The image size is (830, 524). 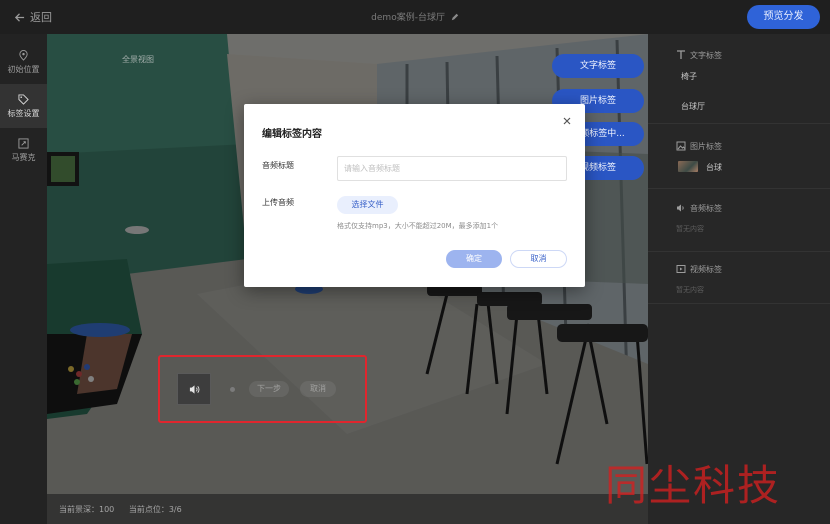 I want to click on audio-title-label: 音频标题, so click(x=278, y=165).